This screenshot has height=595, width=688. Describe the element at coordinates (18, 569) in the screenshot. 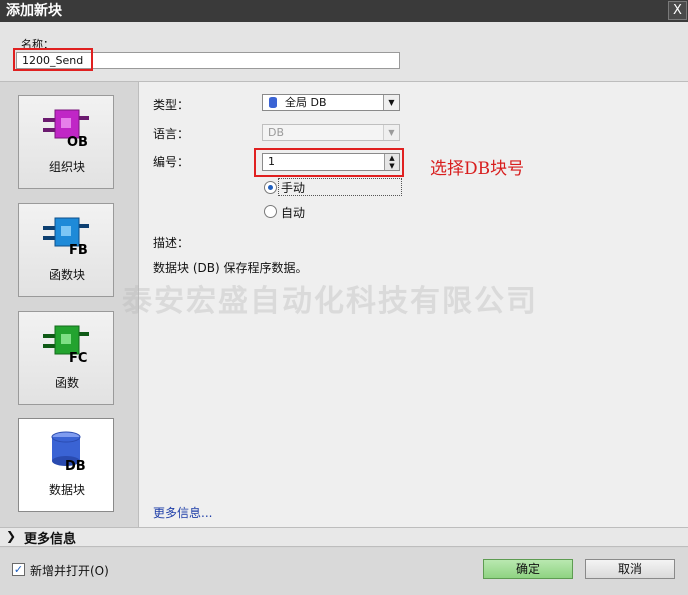

I see `add-and-open-checkbox: ✓` at that location.